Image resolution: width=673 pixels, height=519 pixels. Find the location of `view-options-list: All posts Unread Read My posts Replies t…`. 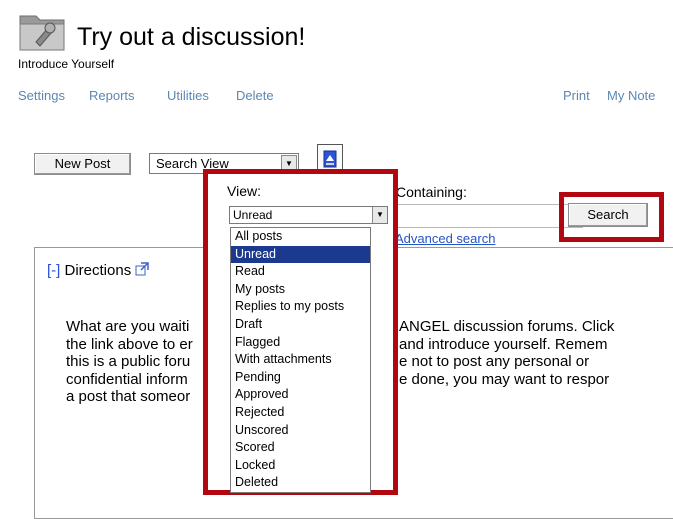

view-options-list: All posts Unread Read My posts Replies t… is located at coordinates (300, 360).